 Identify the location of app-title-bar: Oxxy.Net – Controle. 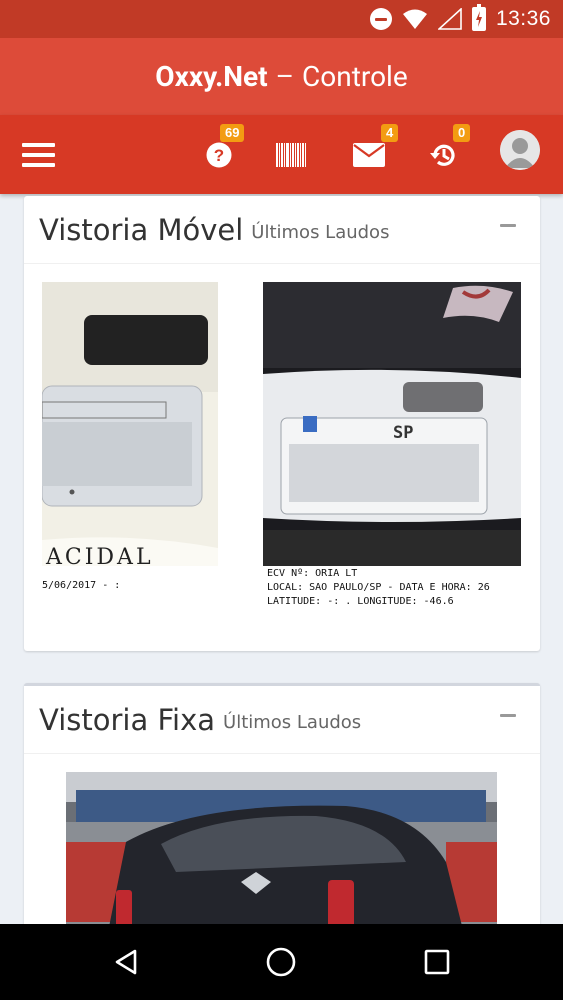
(281, 76).